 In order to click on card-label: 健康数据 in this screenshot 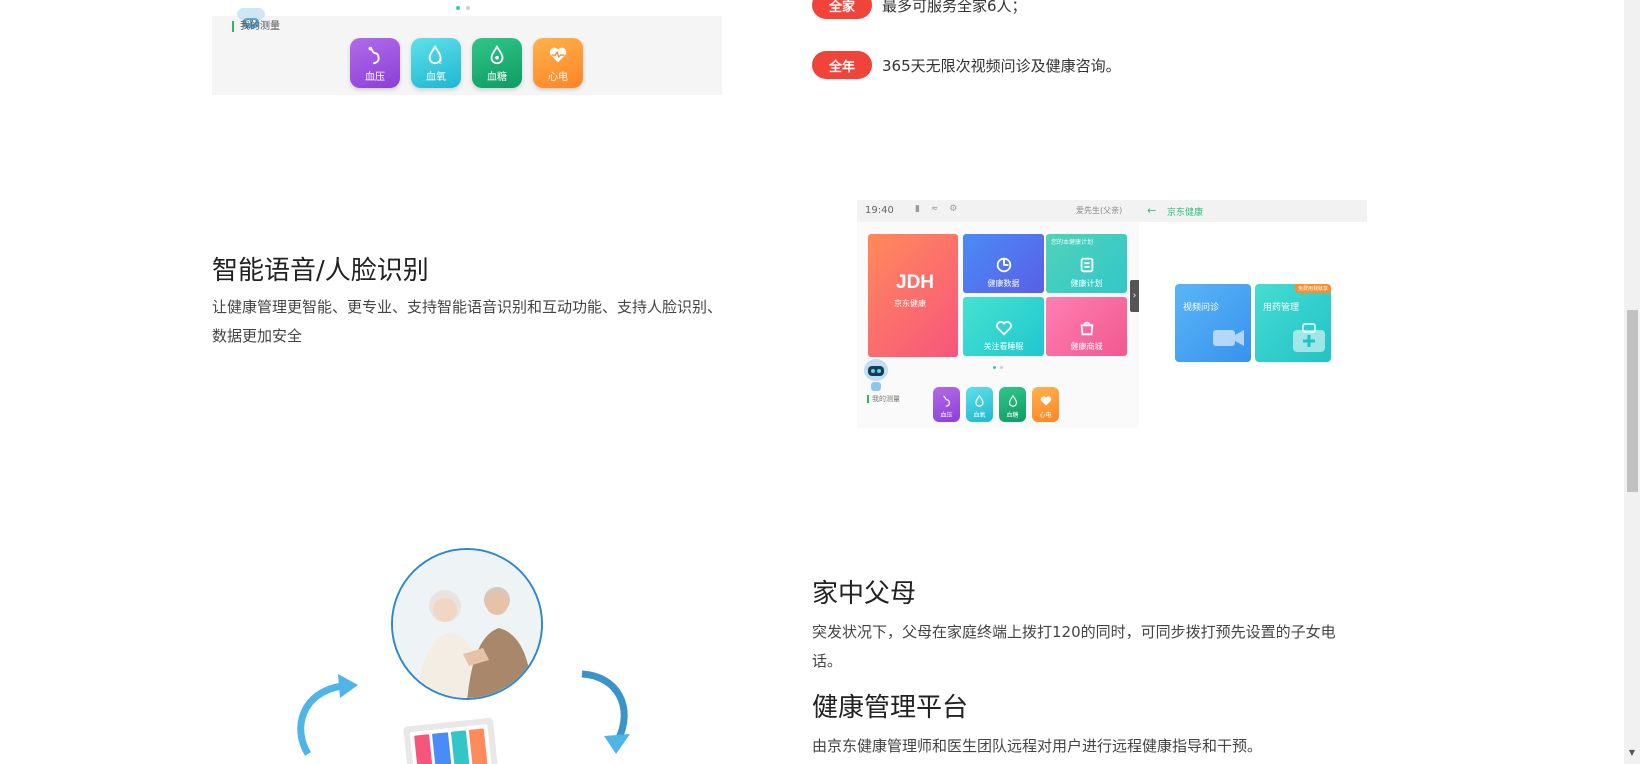, I will do `click(1003, 283)`.